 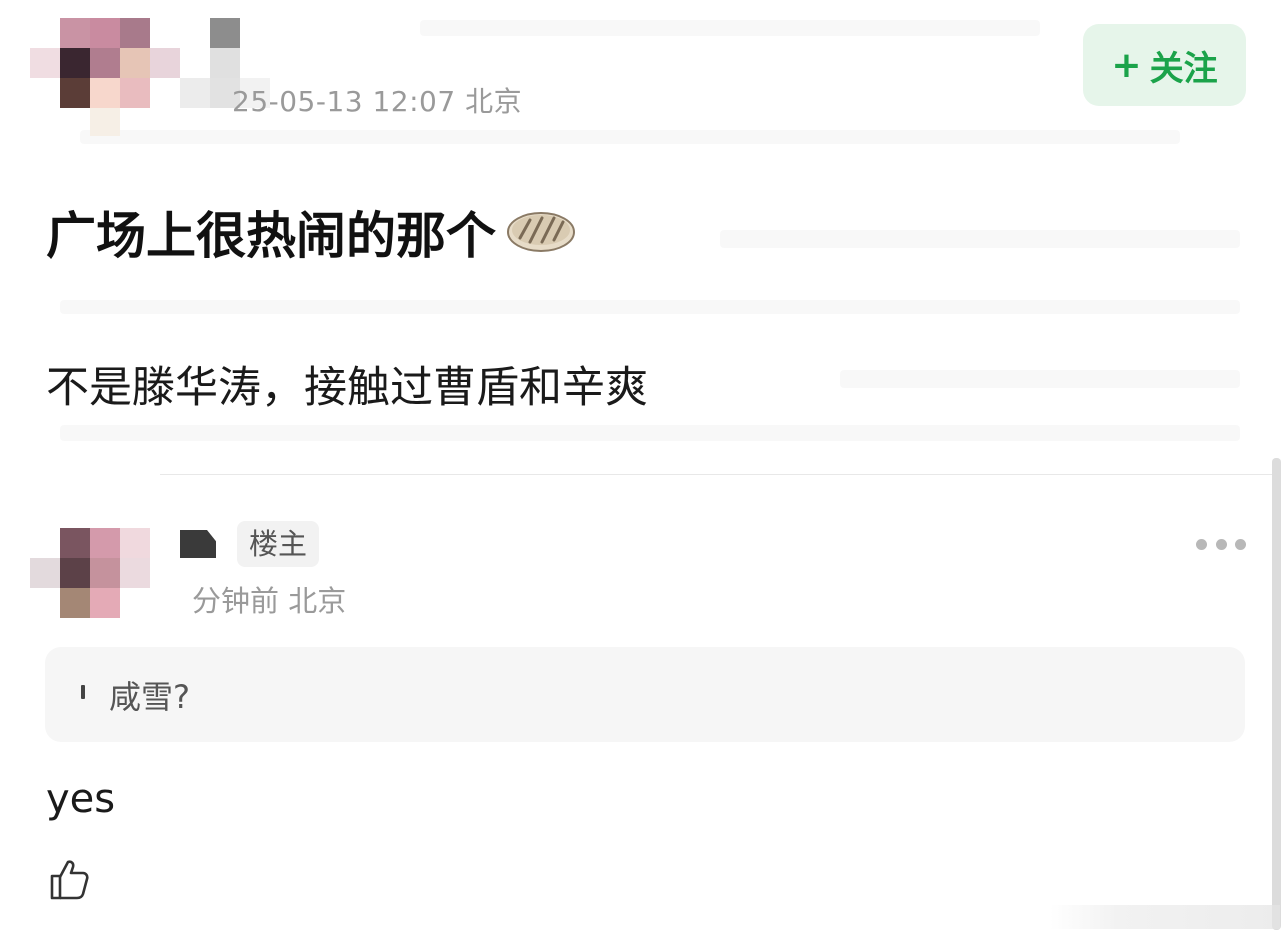 I want to click on post-title: 广场上很热闹的那个, so click(x=311, y=232).